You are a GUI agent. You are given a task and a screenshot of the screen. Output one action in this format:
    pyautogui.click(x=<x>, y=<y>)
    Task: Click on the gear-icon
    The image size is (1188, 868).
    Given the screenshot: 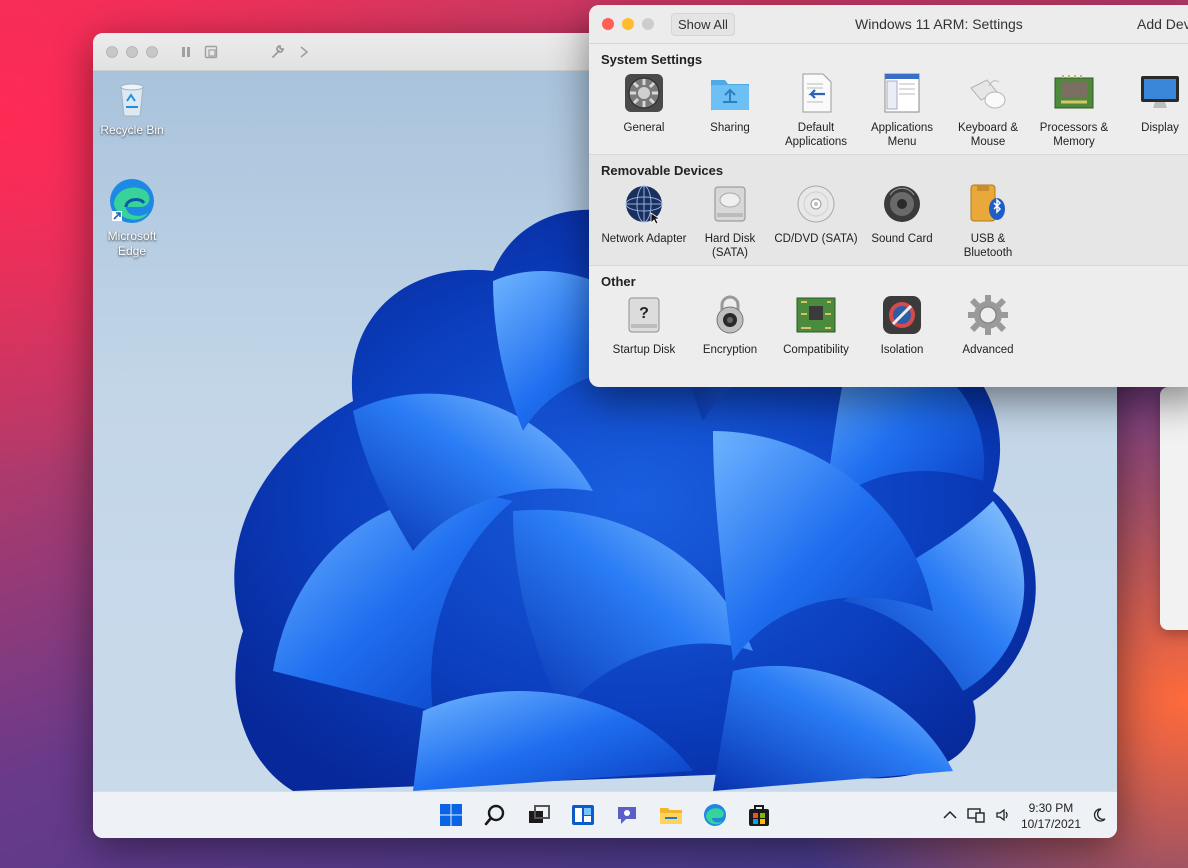 What is the action you would take?
    pyautogui.click(x=988, y=315)
    